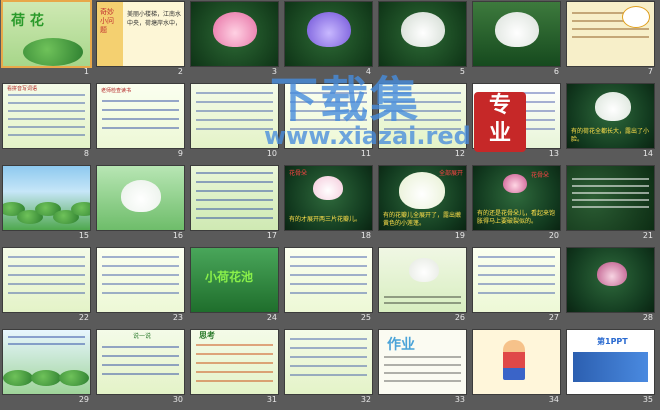  Describe the element at coordinates (650, 71) in the screenshot. I see `slide-number: 7` at that location.